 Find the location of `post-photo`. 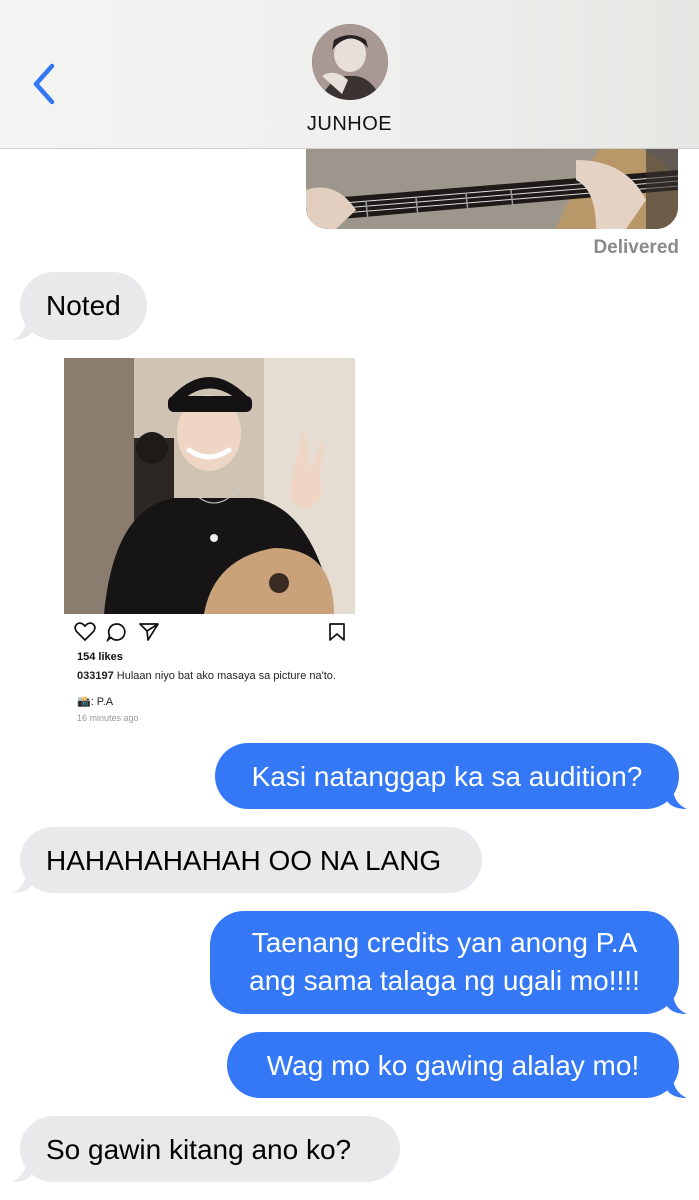

post-photo is located at coordinates (209, 486).